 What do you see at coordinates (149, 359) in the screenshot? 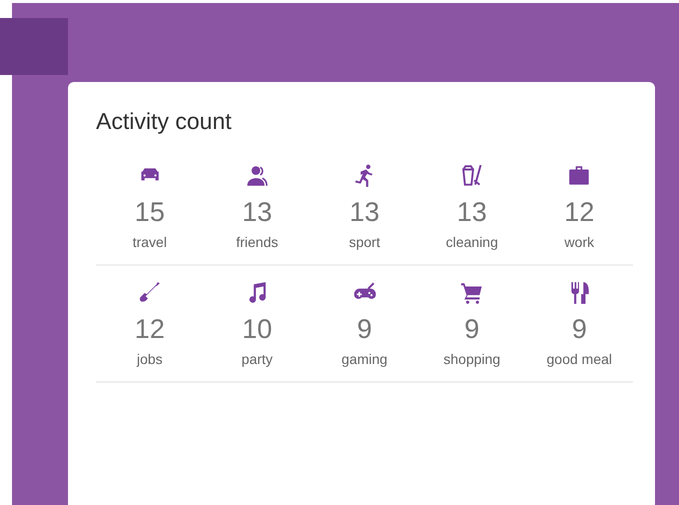
I see `activity-label: jobs` at bounding box center [149, 359].